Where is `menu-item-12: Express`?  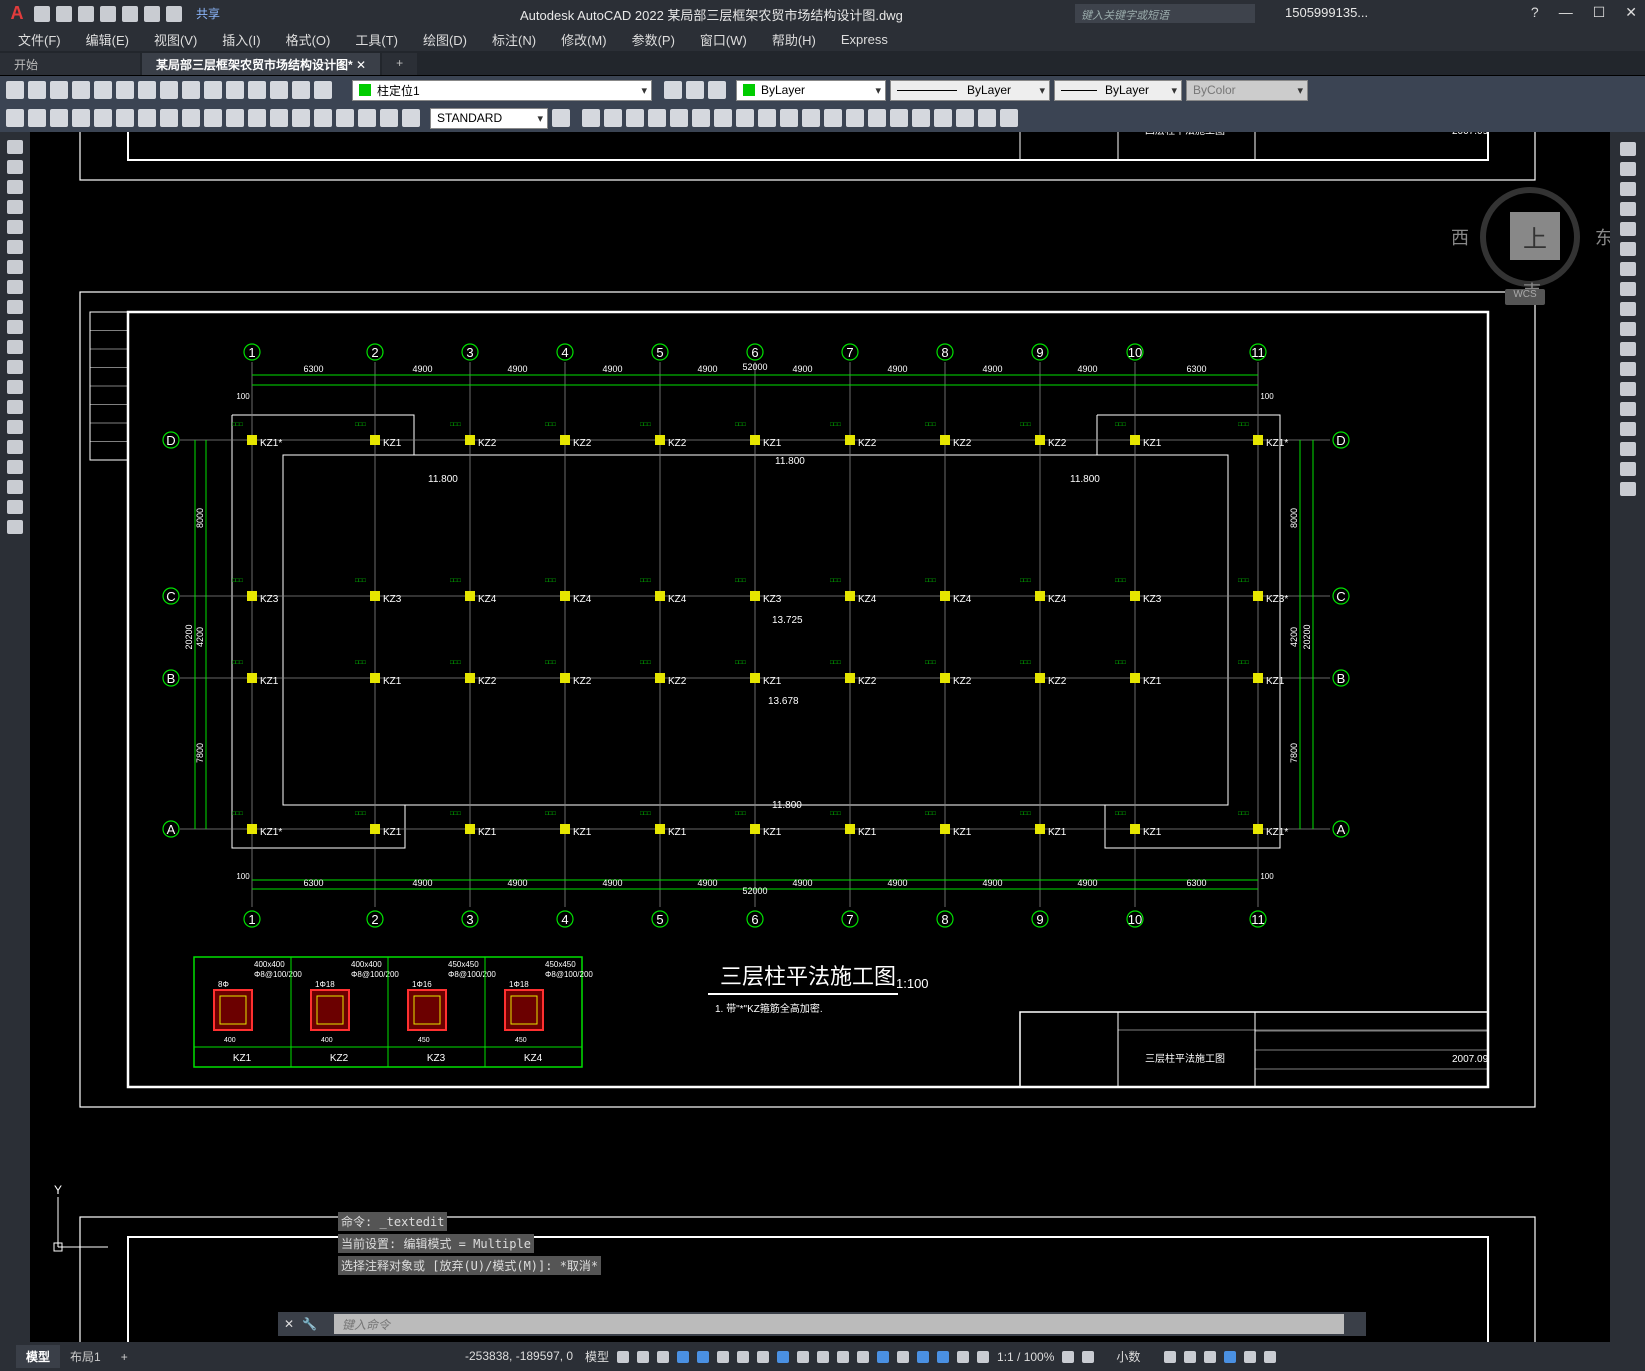 menu-item-12: Express is located at coordinates (864, 39).